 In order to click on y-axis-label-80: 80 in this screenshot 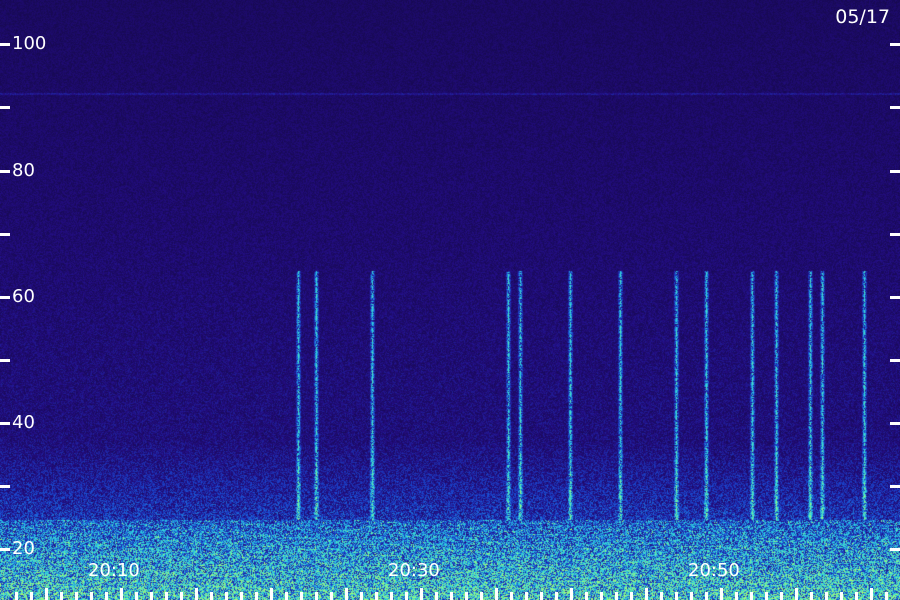, I will do `click(23, 170)`.